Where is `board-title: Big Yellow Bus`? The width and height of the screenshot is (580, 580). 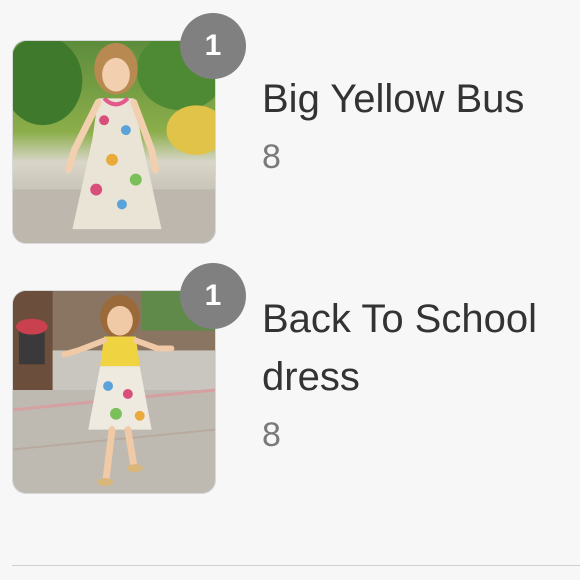
board-title: Big Yellow Bus is located at coordinates (421, 99).